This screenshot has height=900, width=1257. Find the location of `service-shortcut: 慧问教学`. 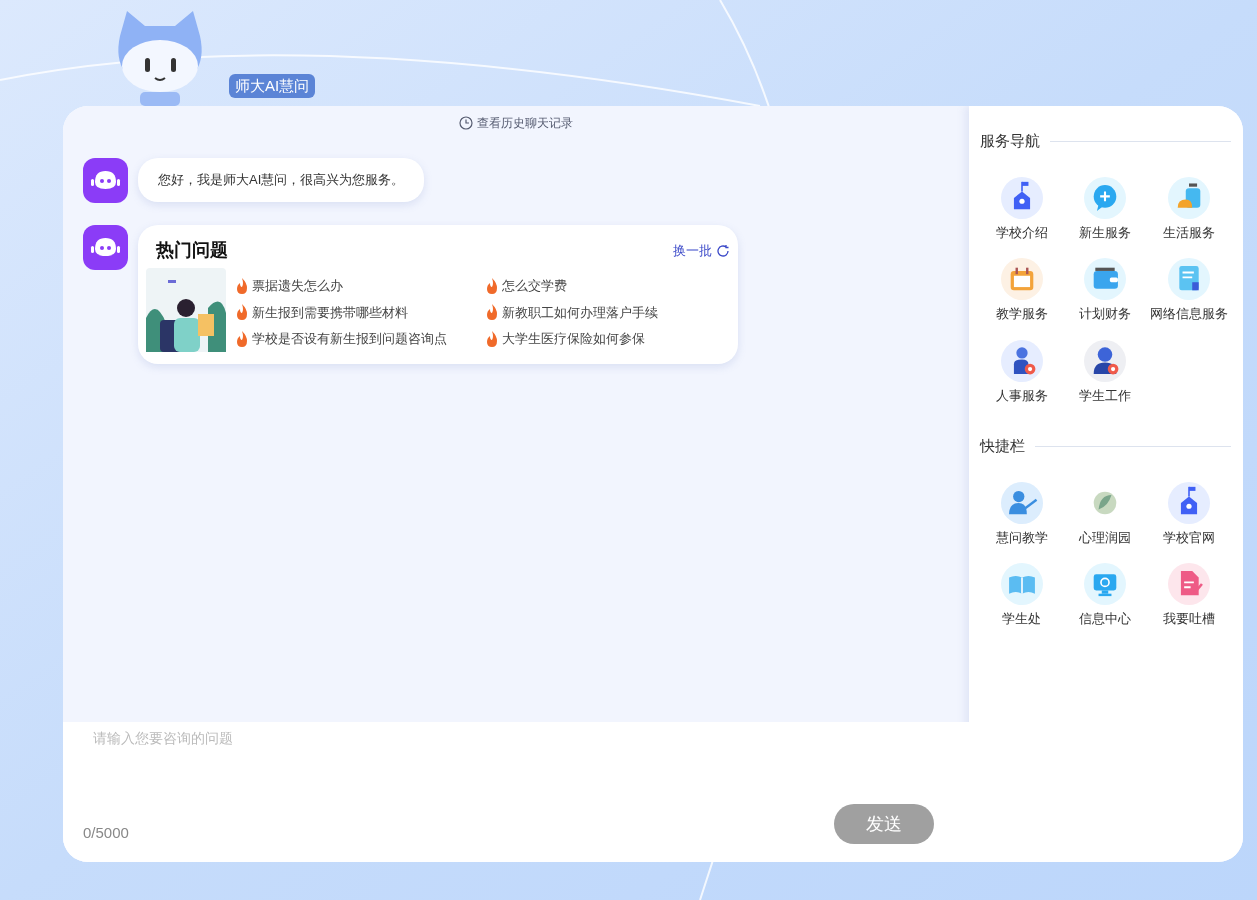

service-shortcut: 慧问教学 is located at coordinates (1022, 514).